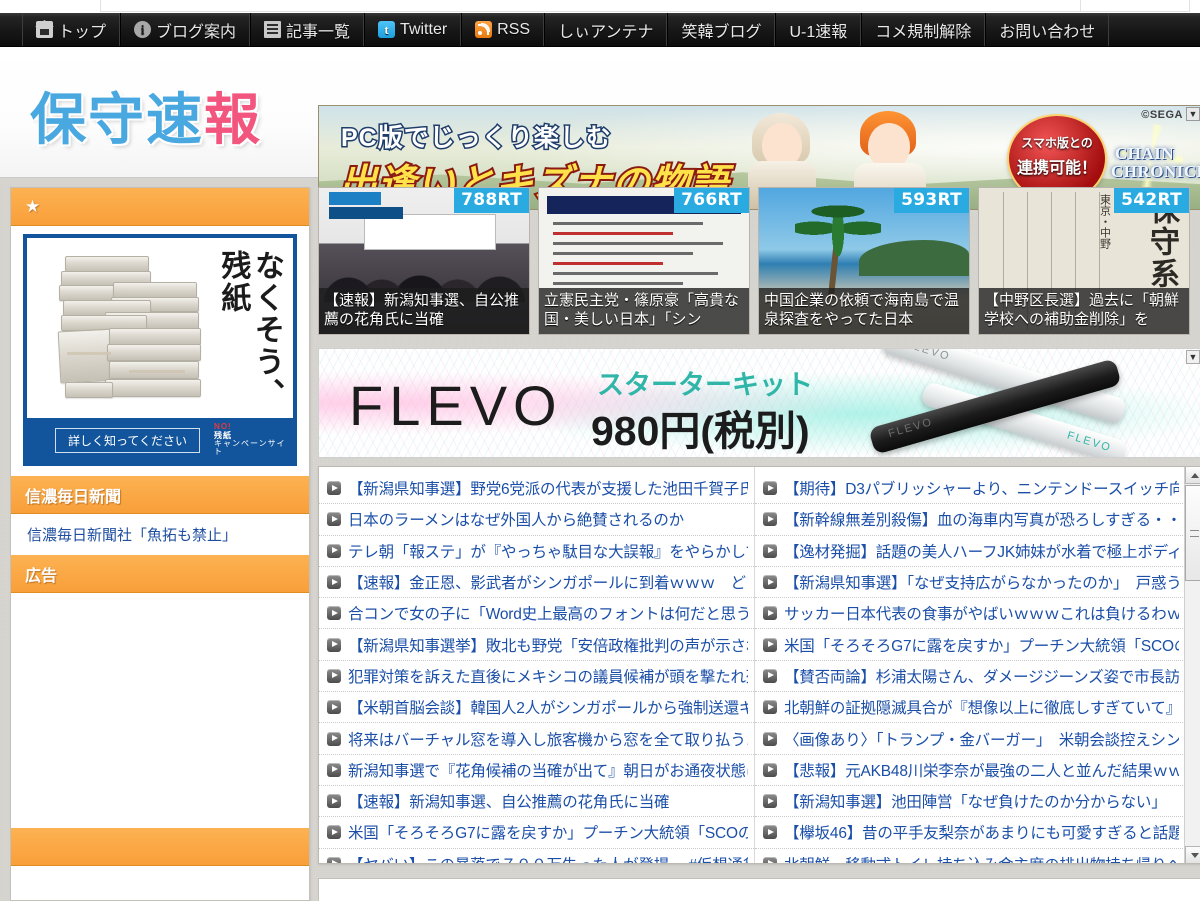 The height and width of the screenshot is (901, 1200). I want to click on article-title: 〈画像あり〉「トランプ・金バーガー」 米朝会談控えシンガ, so click(981, 740).